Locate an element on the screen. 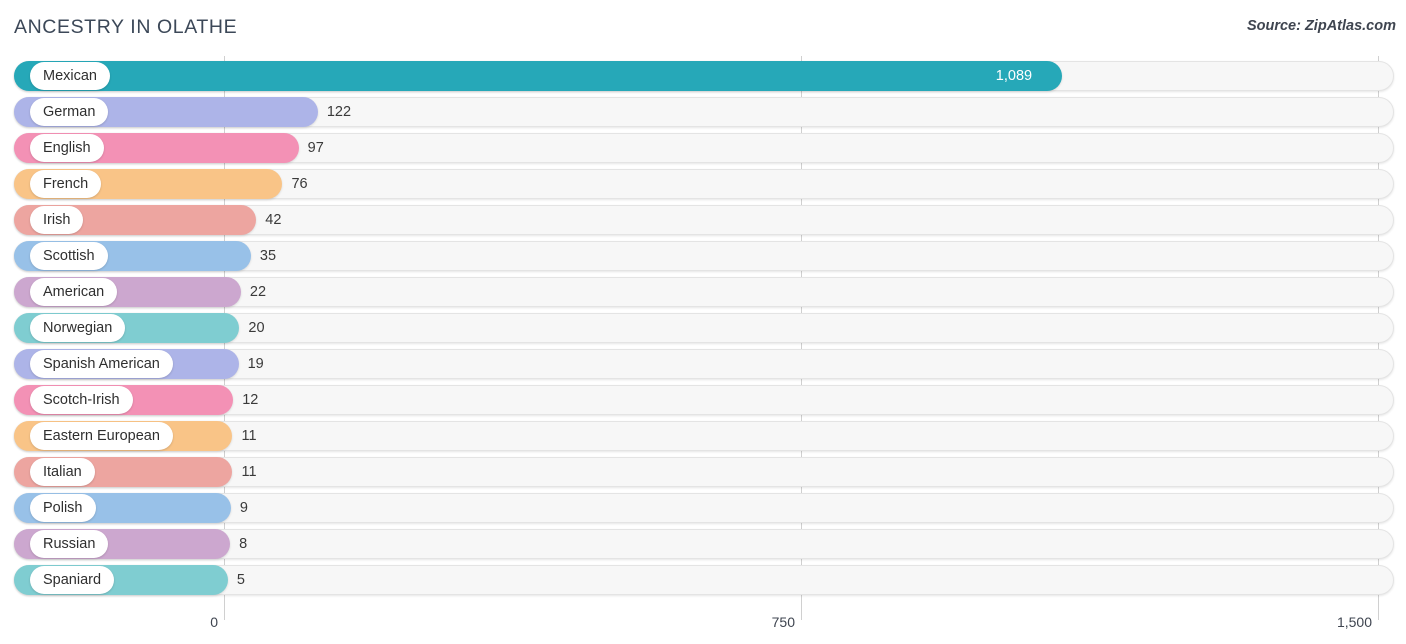 This screenshot has width=1406, height=644. bar-label-pill: Russian is located at coordinates (69, 544).